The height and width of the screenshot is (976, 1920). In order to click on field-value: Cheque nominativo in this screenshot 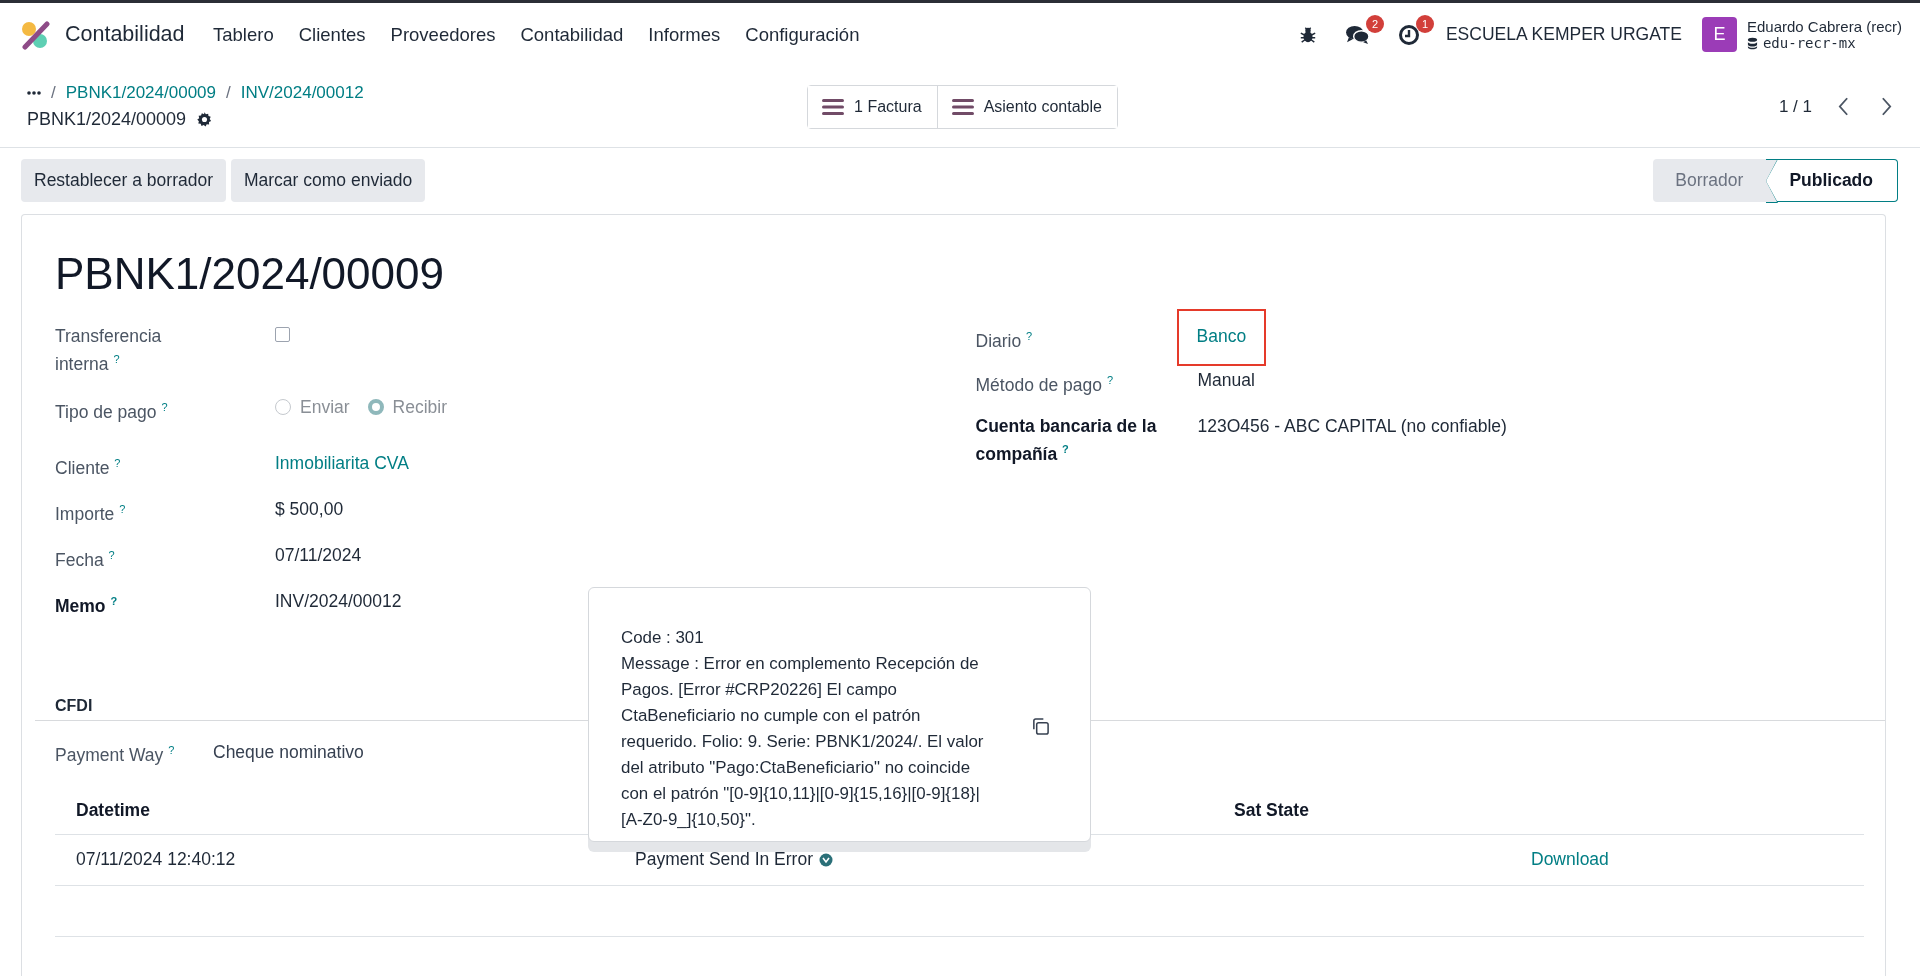, I will do `click(288, 753)`.